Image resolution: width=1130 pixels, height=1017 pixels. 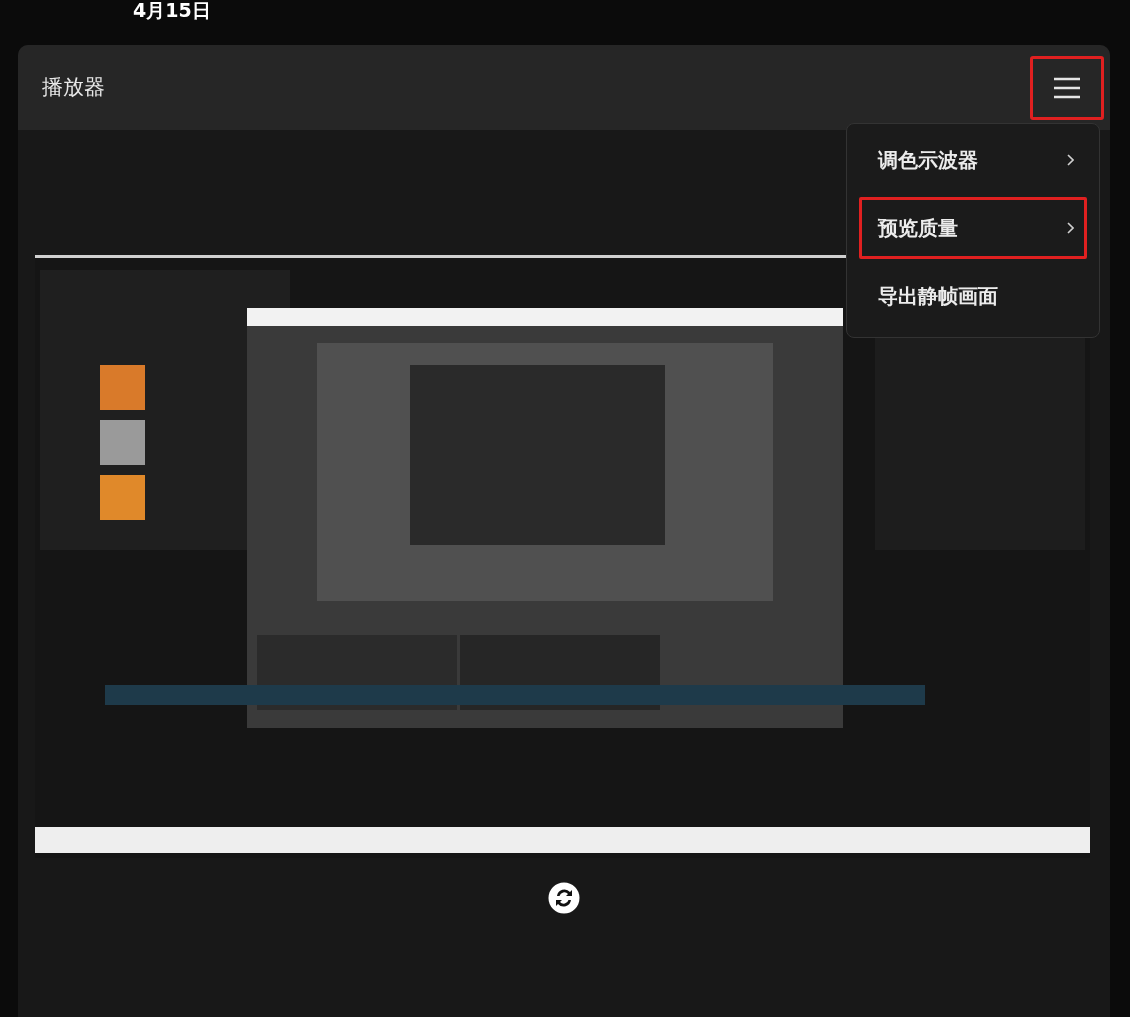 What do you see at coordinates (973, 296) in the screenshot?
I see `menu-item: 导出静帧画面` at bounding box center [973, 296].